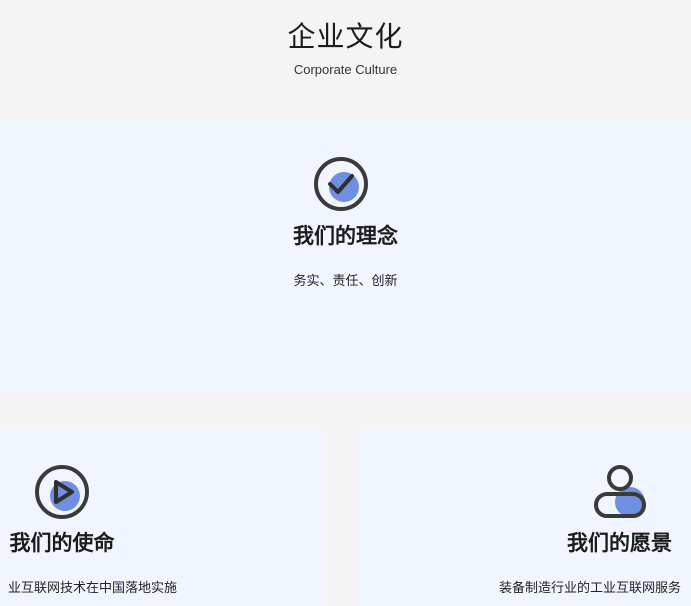 The image size is (691, 606). Describe the element at coordinates (619, 543) in the screenshot. I see `vision-title: 我们的愿景` at that location.